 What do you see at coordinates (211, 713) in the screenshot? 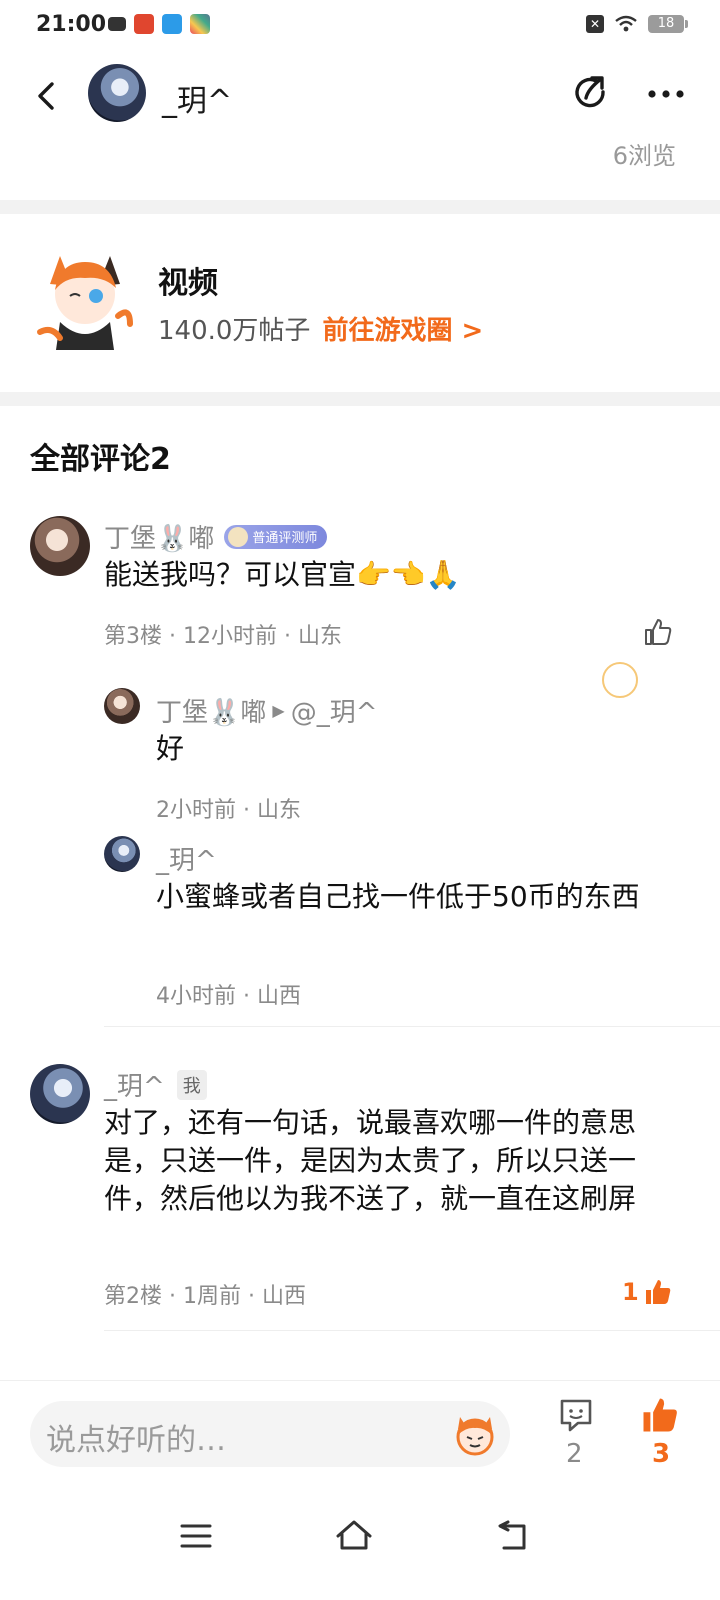
I see `reply-user-name: 丁堡🐰嘟` at bounding box center [211, 713].